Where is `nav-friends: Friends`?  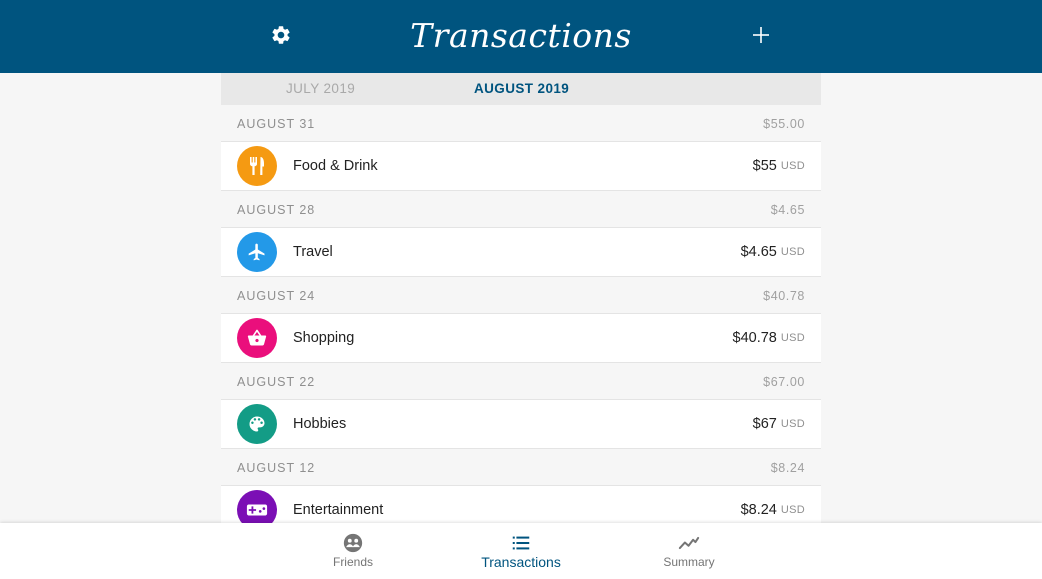 nav-friends: Friends is located at coordinates (353, 551).